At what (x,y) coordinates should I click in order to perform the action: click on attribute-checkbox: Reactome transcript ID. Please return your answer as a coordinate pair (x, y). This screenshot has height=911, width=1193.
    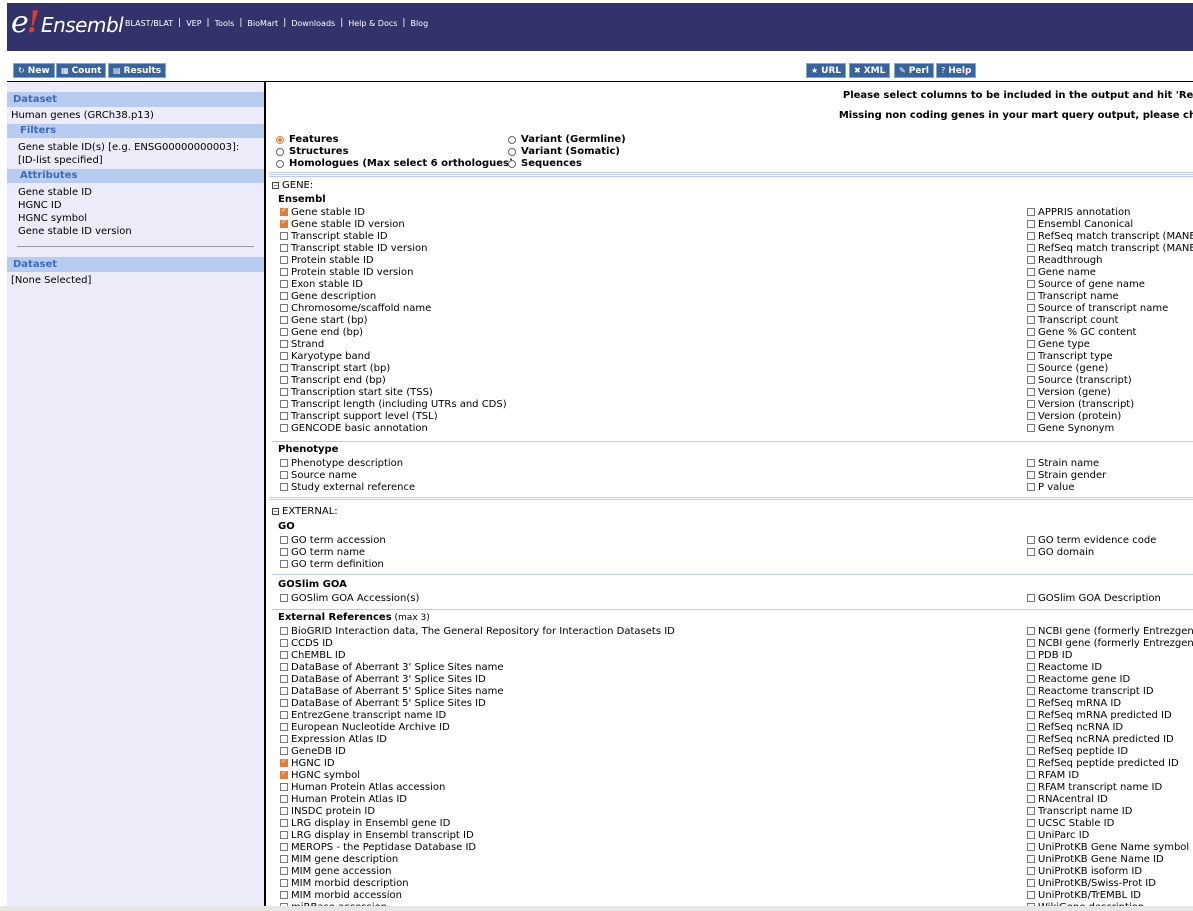
    Looking at the image, I should click on (1090, 691).